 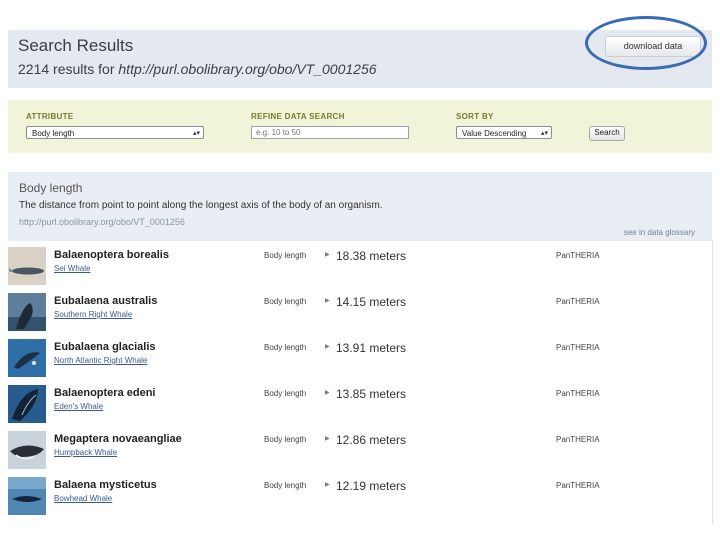 What do you see at coordinates (105, 301) in the screenshot?
I see `scientific-name: Eubalaena australis` at bounding box center [105, 301].